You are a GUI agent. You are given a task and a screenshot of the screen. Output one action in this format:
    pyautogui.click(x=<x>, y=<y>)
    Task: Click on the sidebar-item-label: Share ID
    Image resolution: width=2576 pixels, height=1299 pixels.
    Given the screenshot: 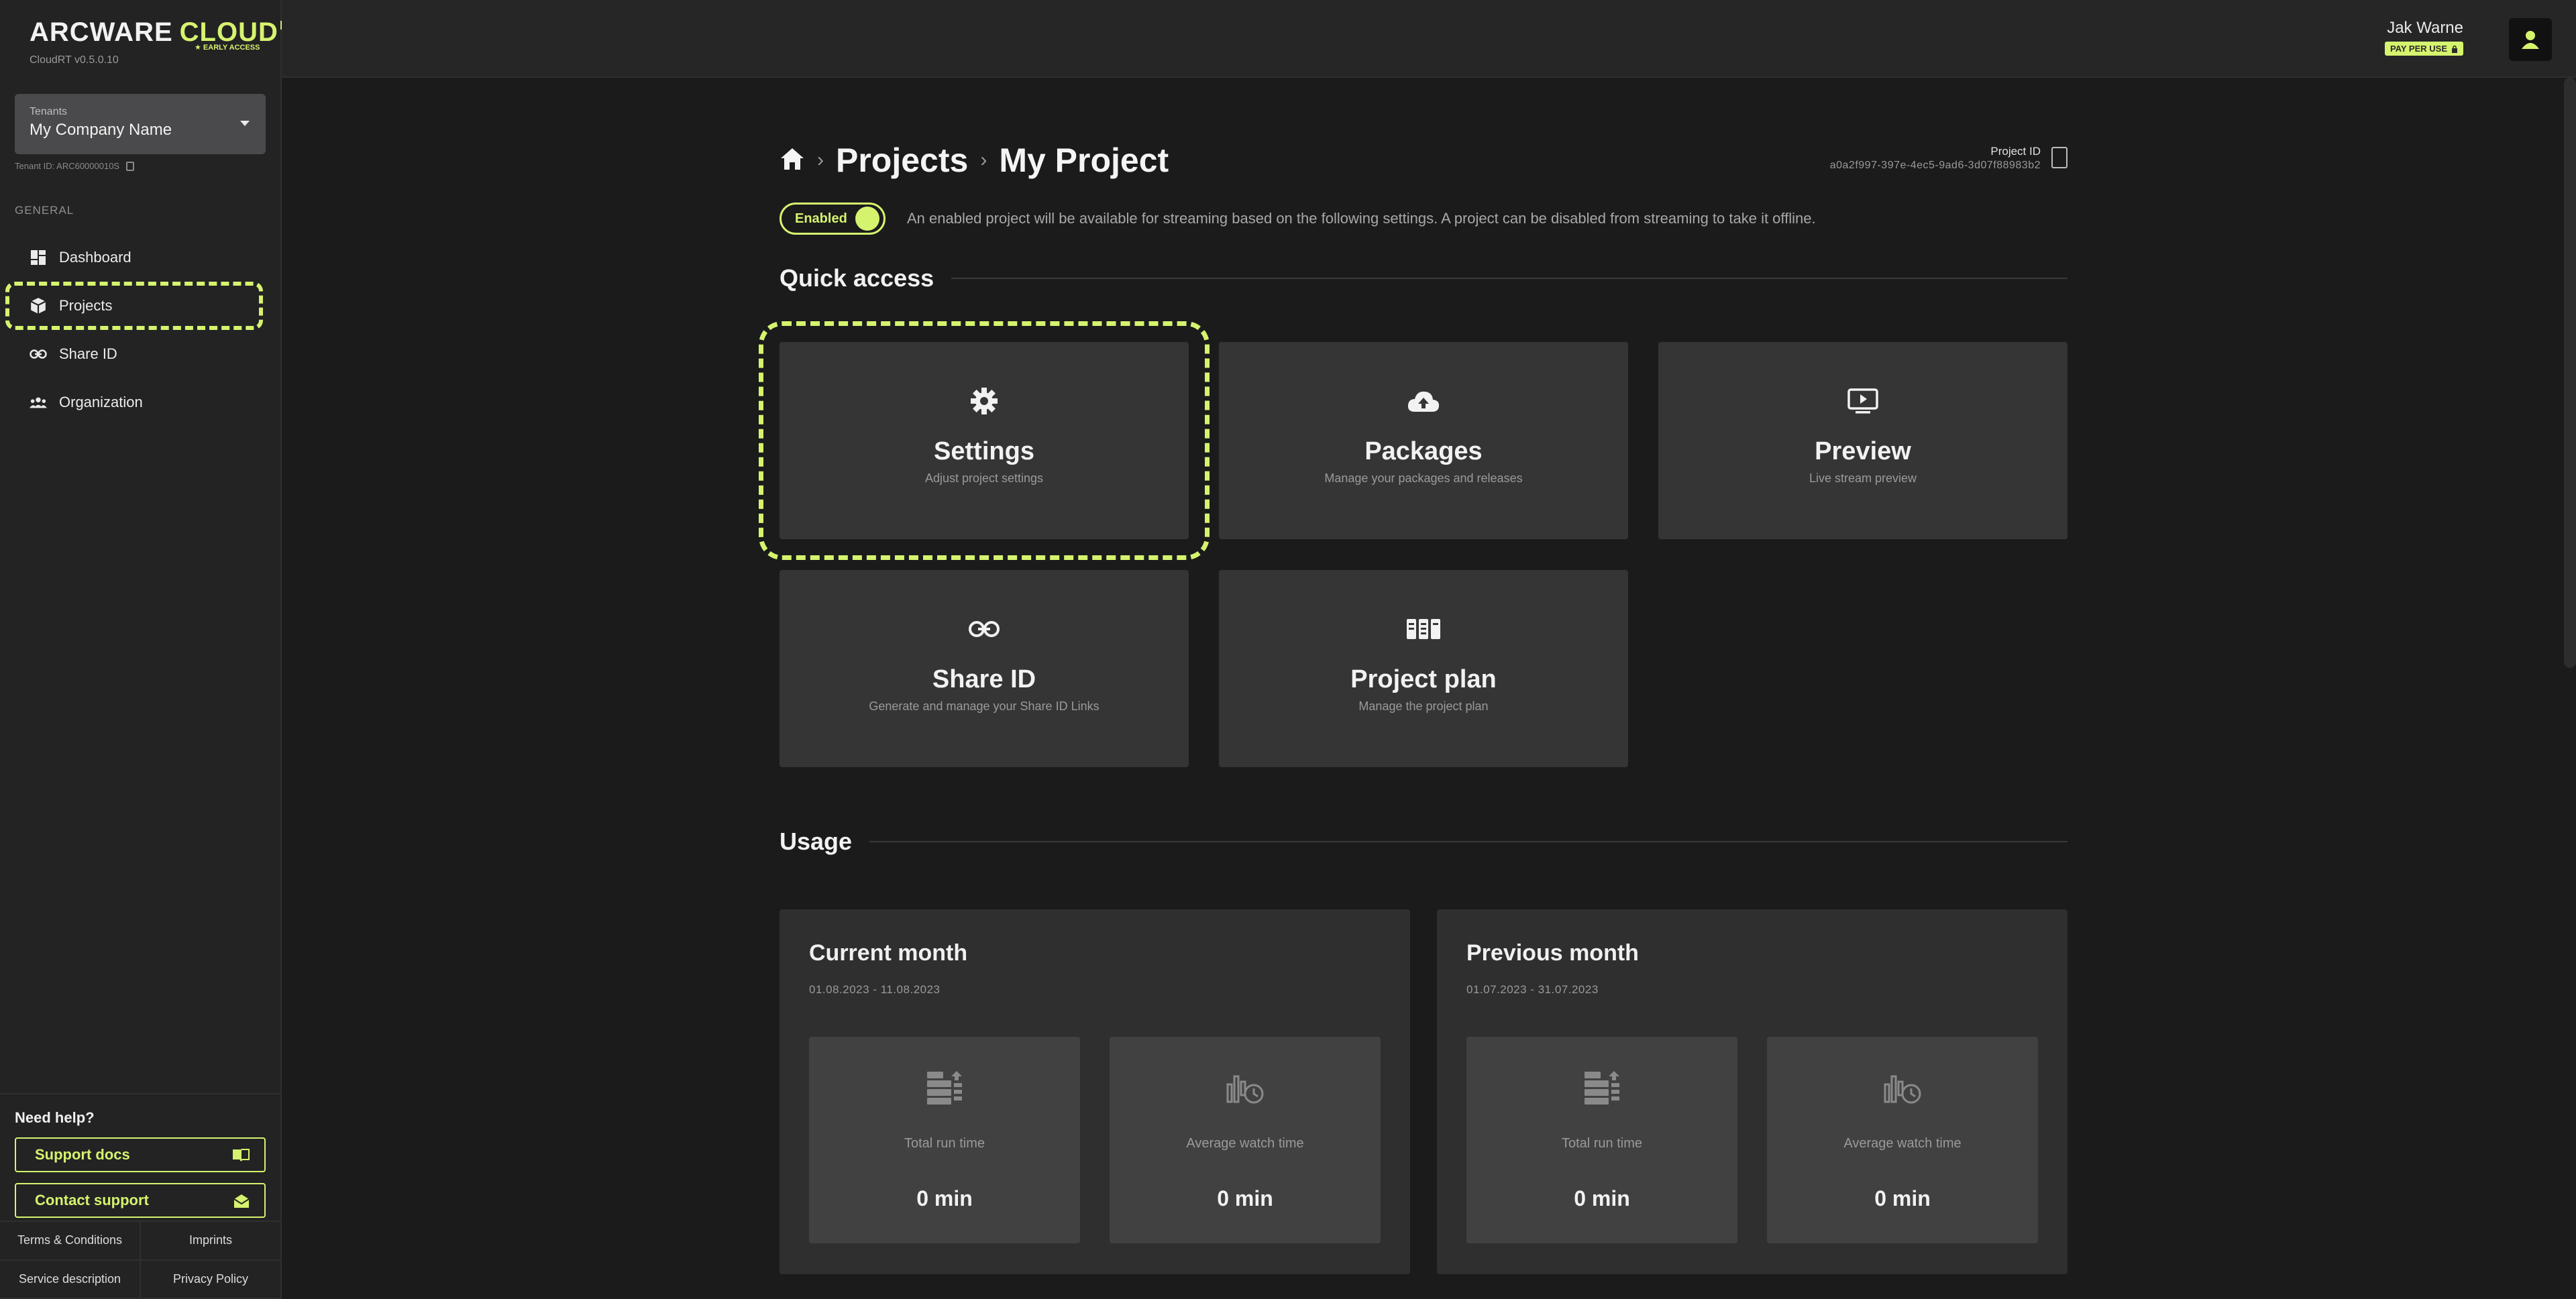 What is the action you would take?
    pyautogui.click(x=88, y=354)
    